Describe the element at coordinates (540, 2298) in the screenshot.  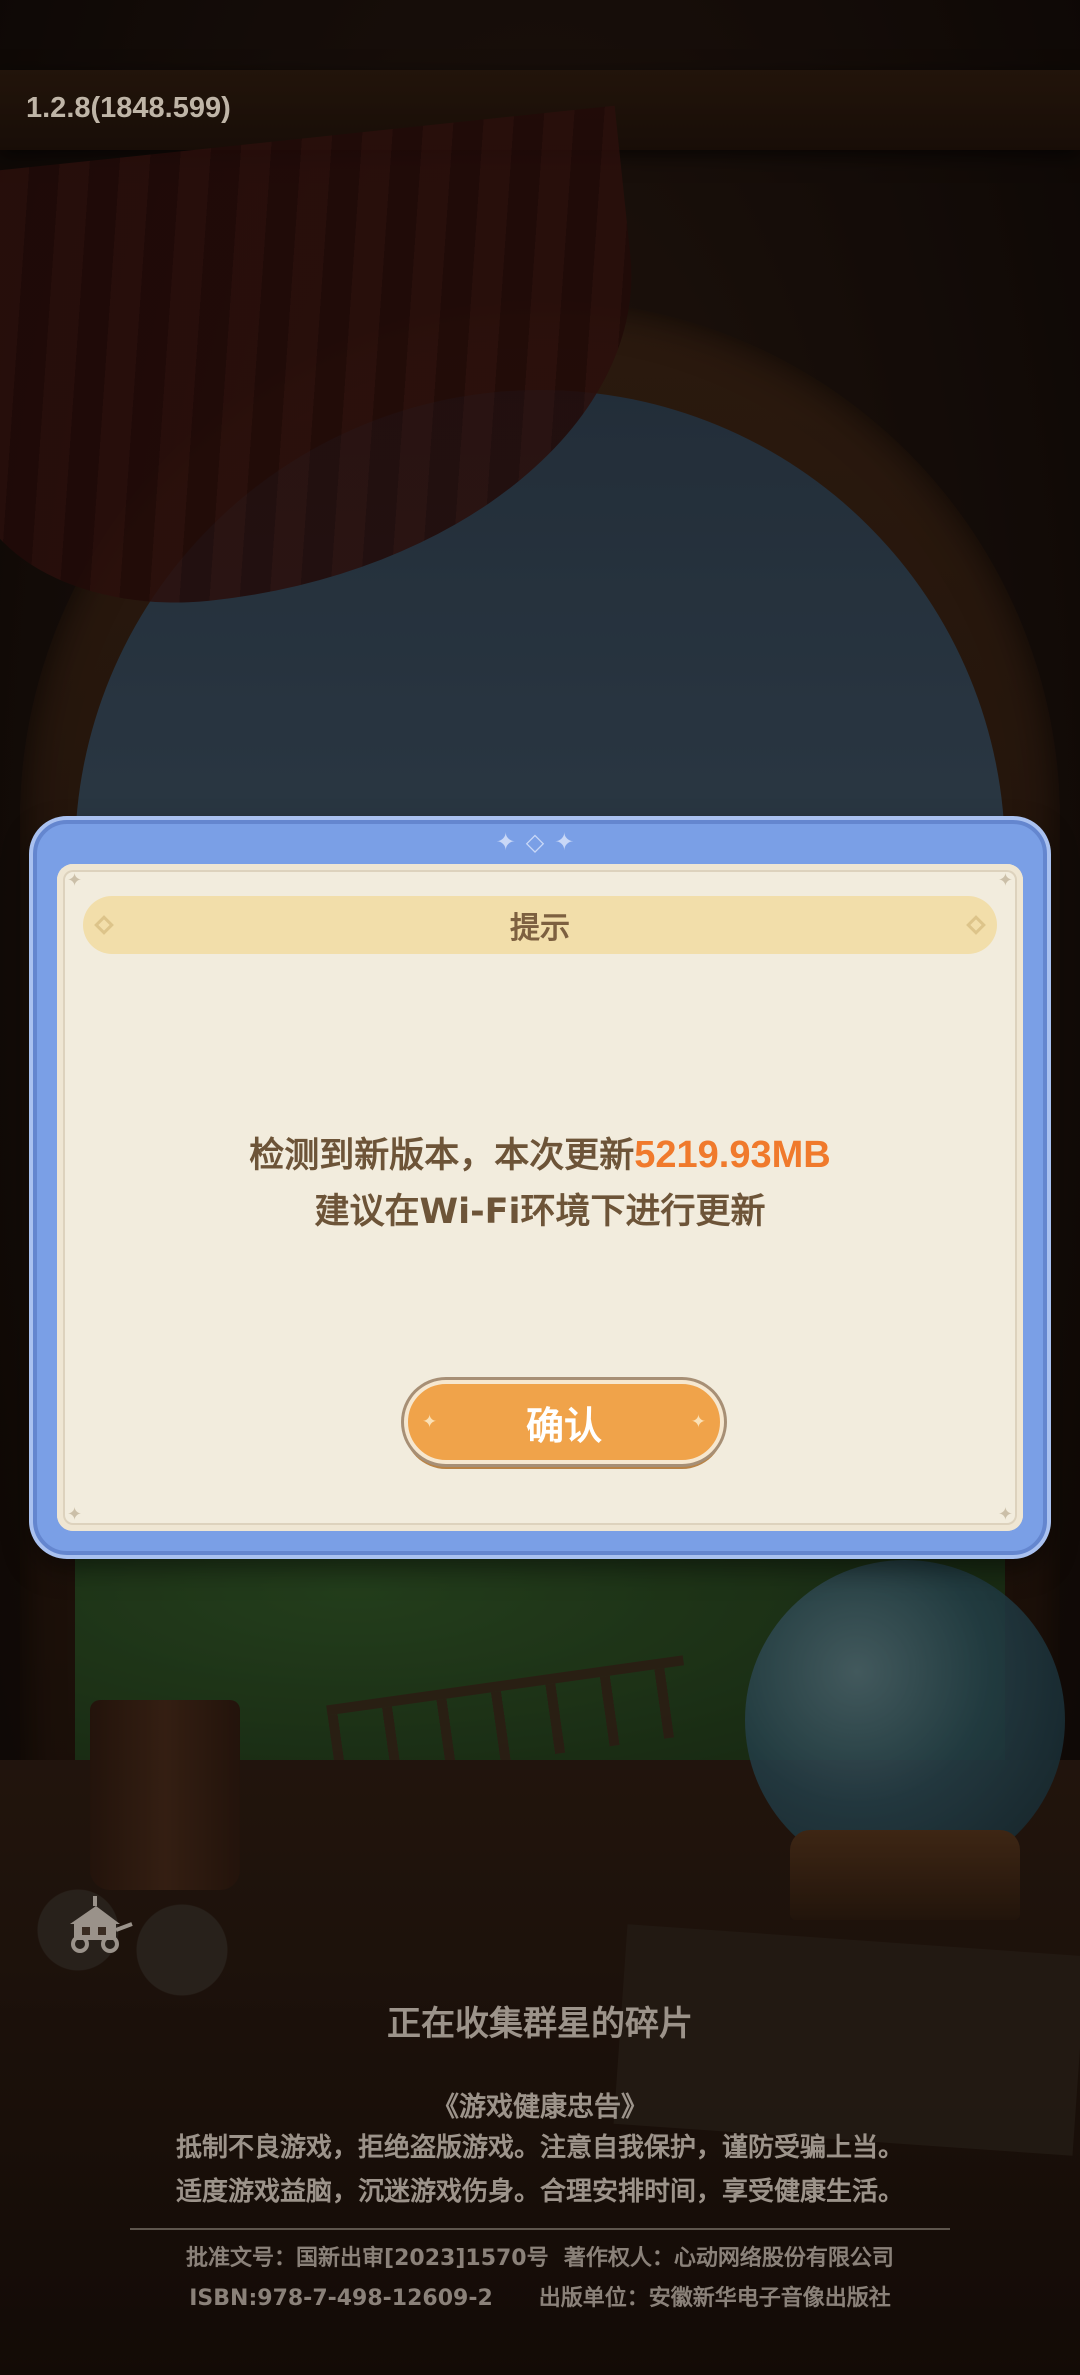
I see `footer-isbn-line: ISBN:978-7-498-12609-2 出版单位：安徽新华电子音像出版社` at that location.